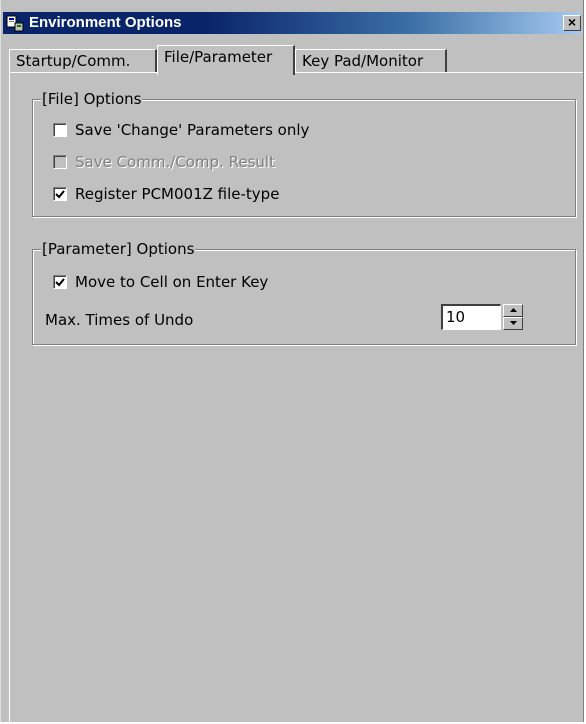  What do you see at coordinates (471, 317) in the screenshot?
I see `max-undo-input: 10` at bounding box center [471, 317].